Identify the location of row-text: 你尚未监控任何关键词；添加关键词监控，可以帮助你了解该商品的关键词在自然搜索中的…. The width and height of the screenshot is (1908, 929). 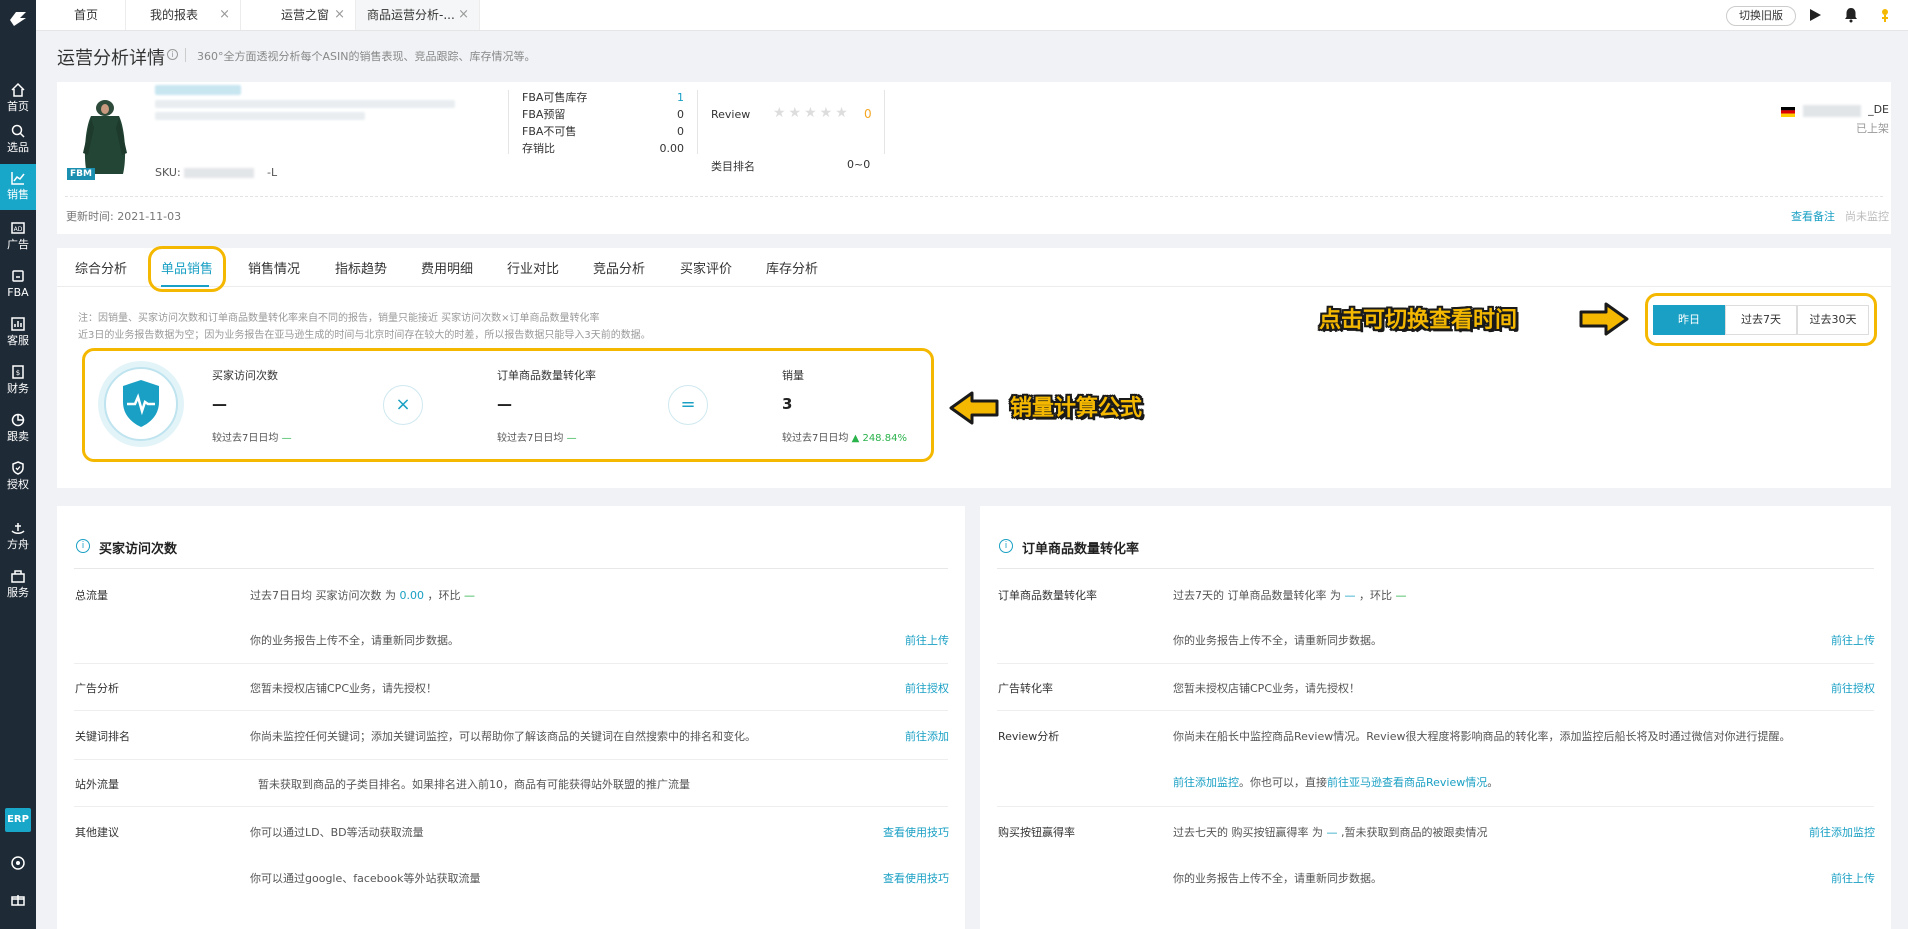
(503, 736).